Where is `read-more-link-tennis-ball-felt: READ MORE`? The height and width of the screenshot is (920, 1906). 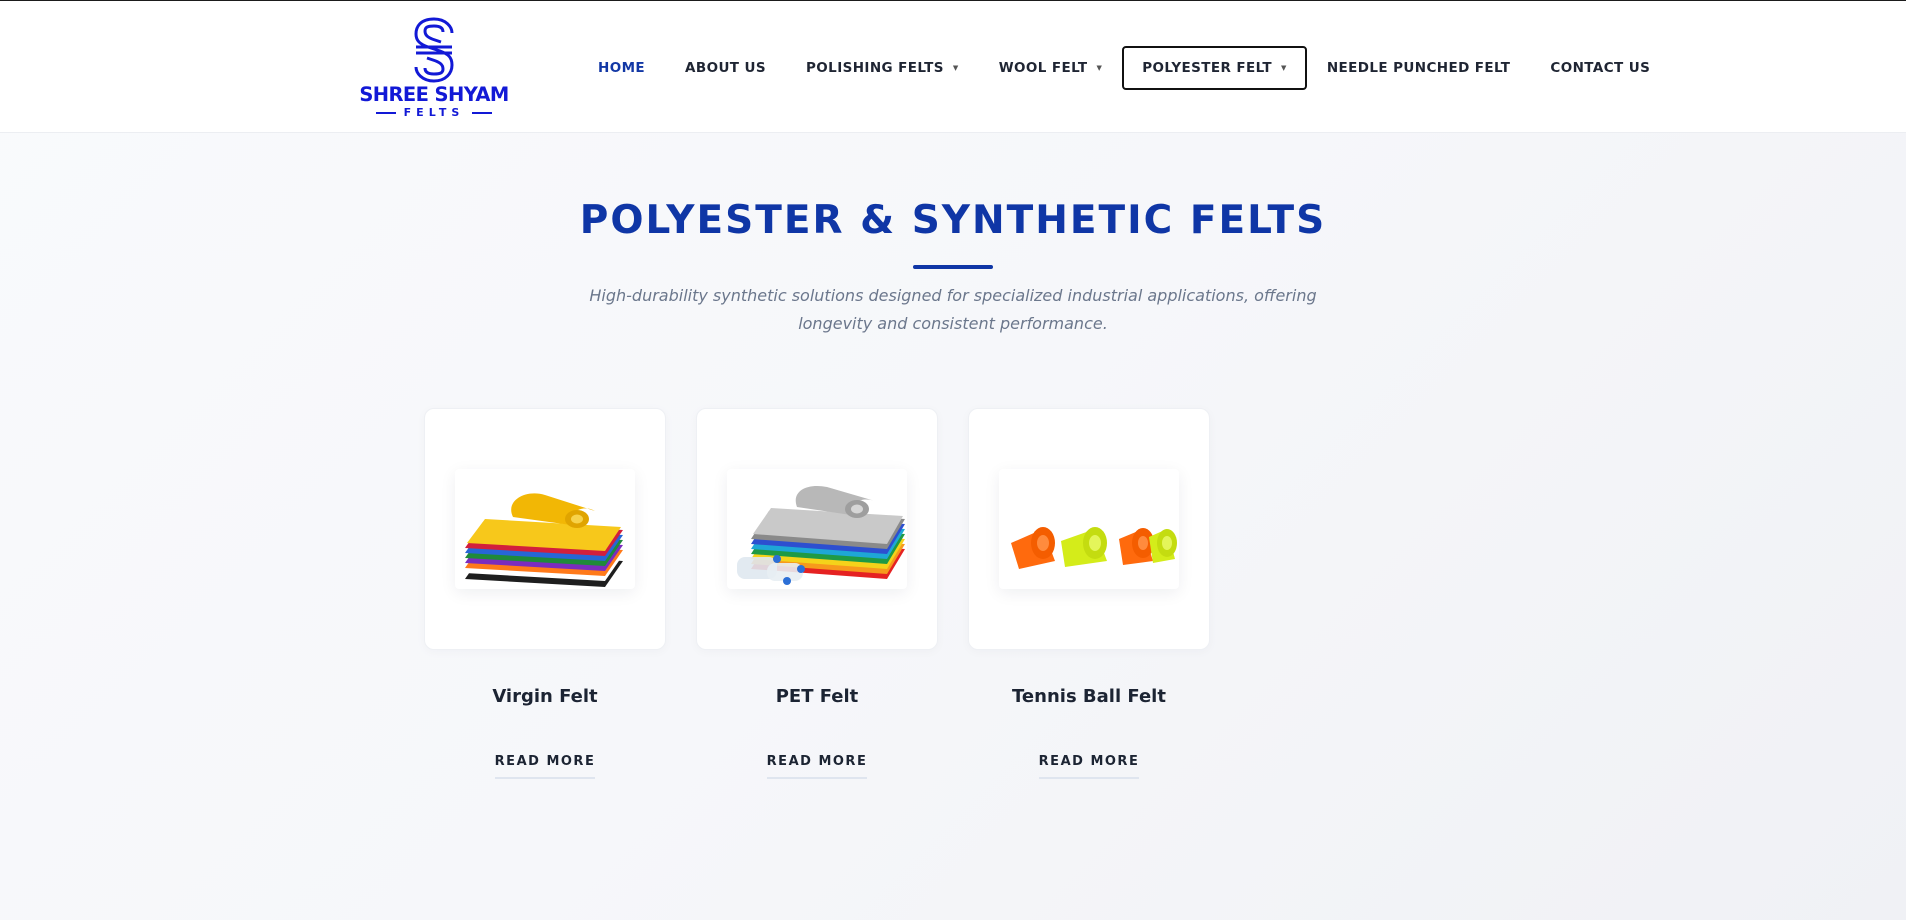
read-more-link-tennis-ball-felt: READ MORE is located at coordinates (1089, 764).